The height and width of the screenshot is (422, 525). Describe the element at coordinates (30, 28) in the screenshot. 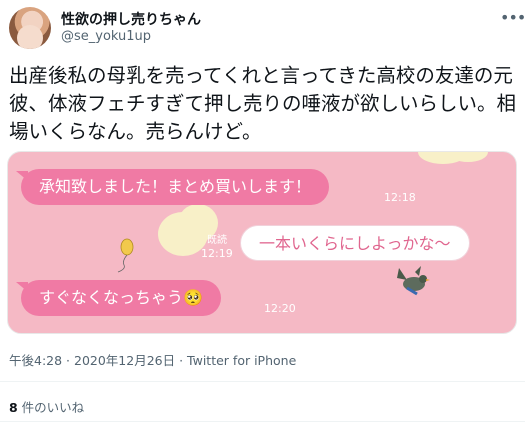

I see `avatar` at that location.